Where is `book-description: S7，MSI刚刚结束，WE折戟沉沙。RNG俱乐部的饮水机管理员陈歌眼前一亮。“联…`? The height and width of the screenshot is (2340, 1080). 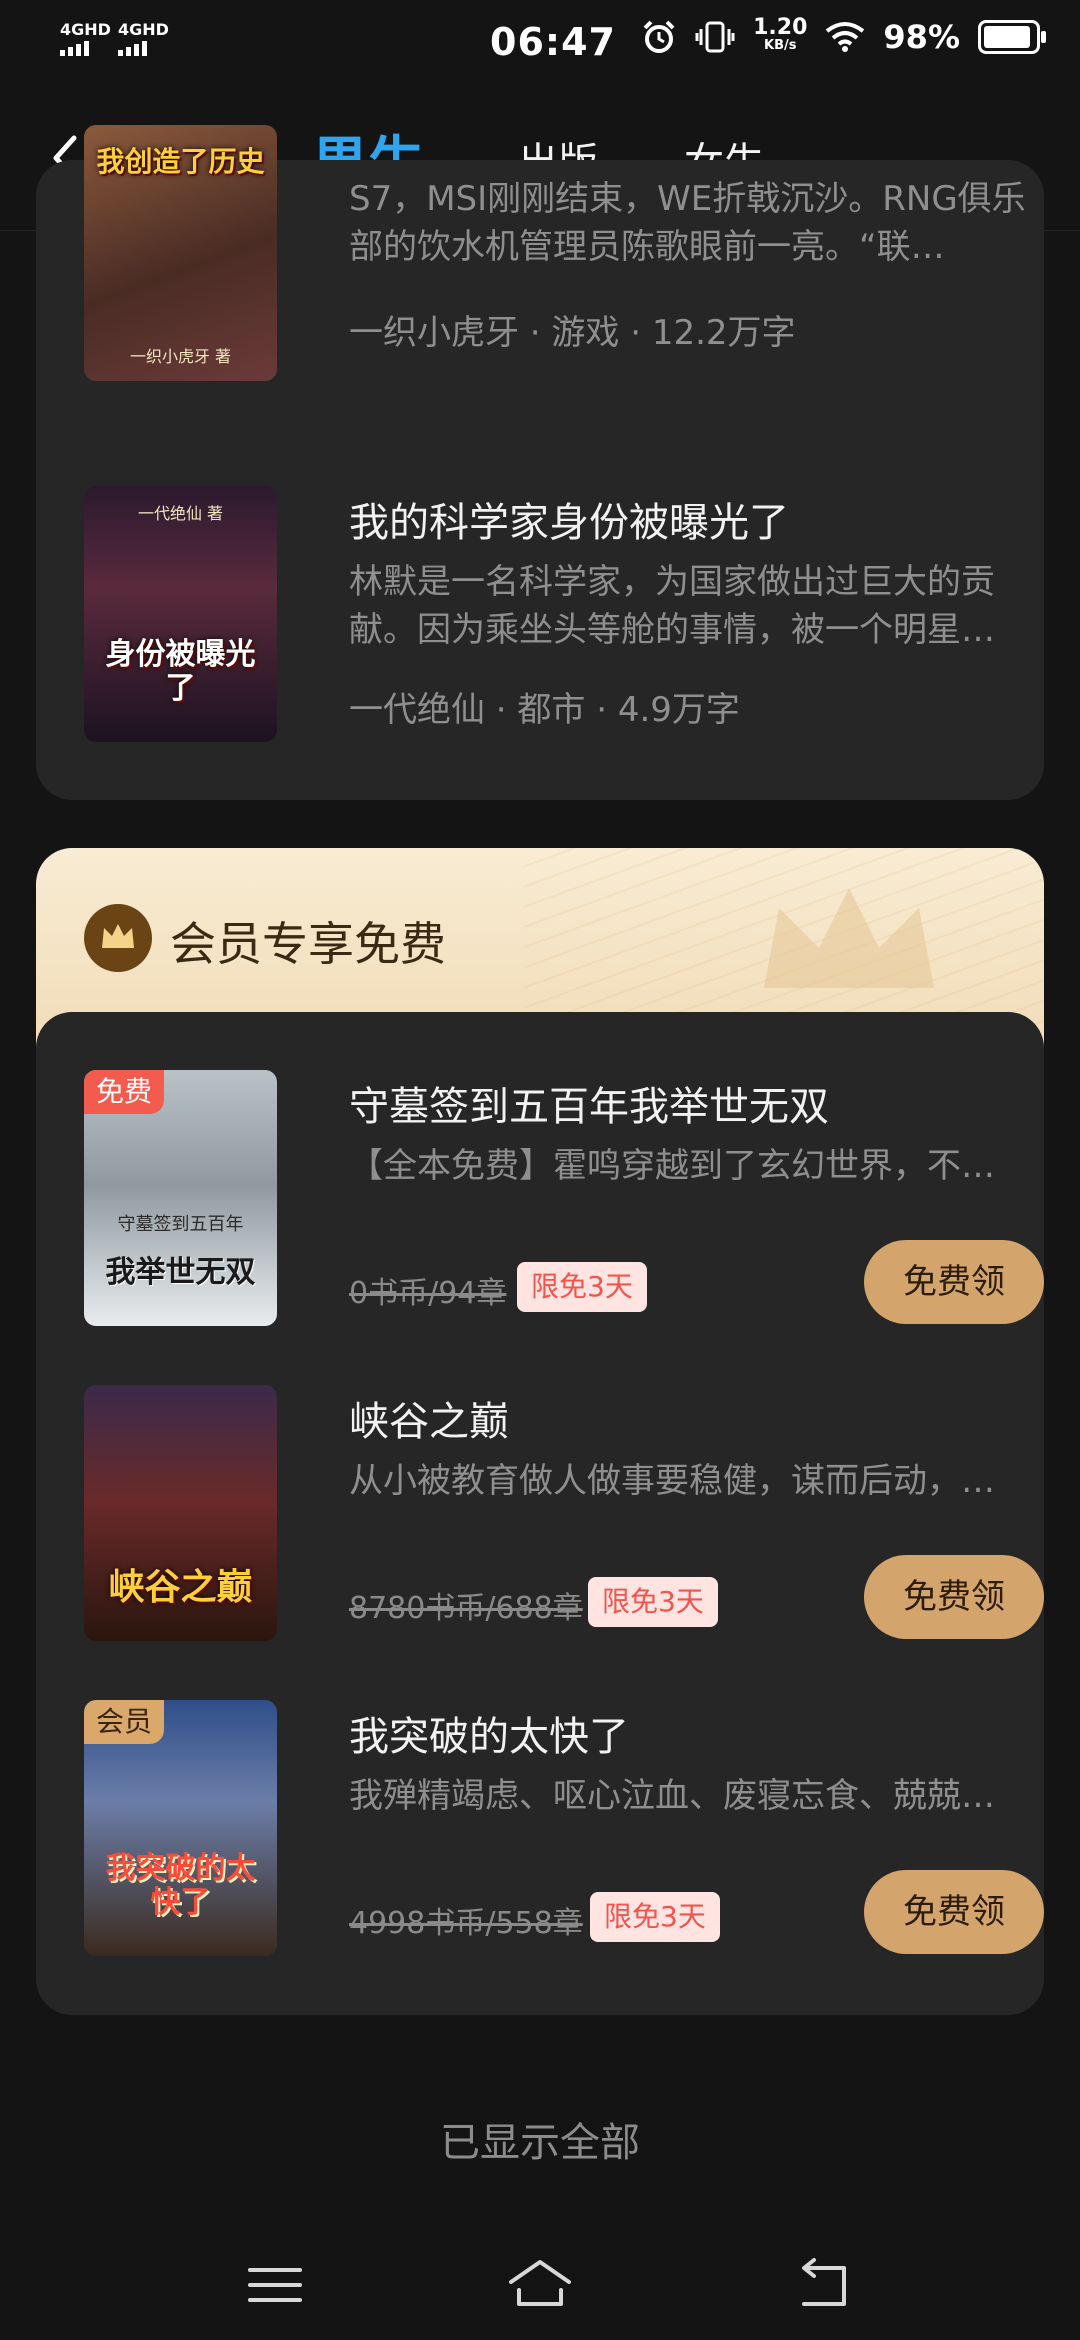
book-description: S7，MSI刚刚结束，WE折戟沉沙。RNG俱乐部的饮水机管理员陈歌眼前一亮。“联… is located at coordinates (687, 223).